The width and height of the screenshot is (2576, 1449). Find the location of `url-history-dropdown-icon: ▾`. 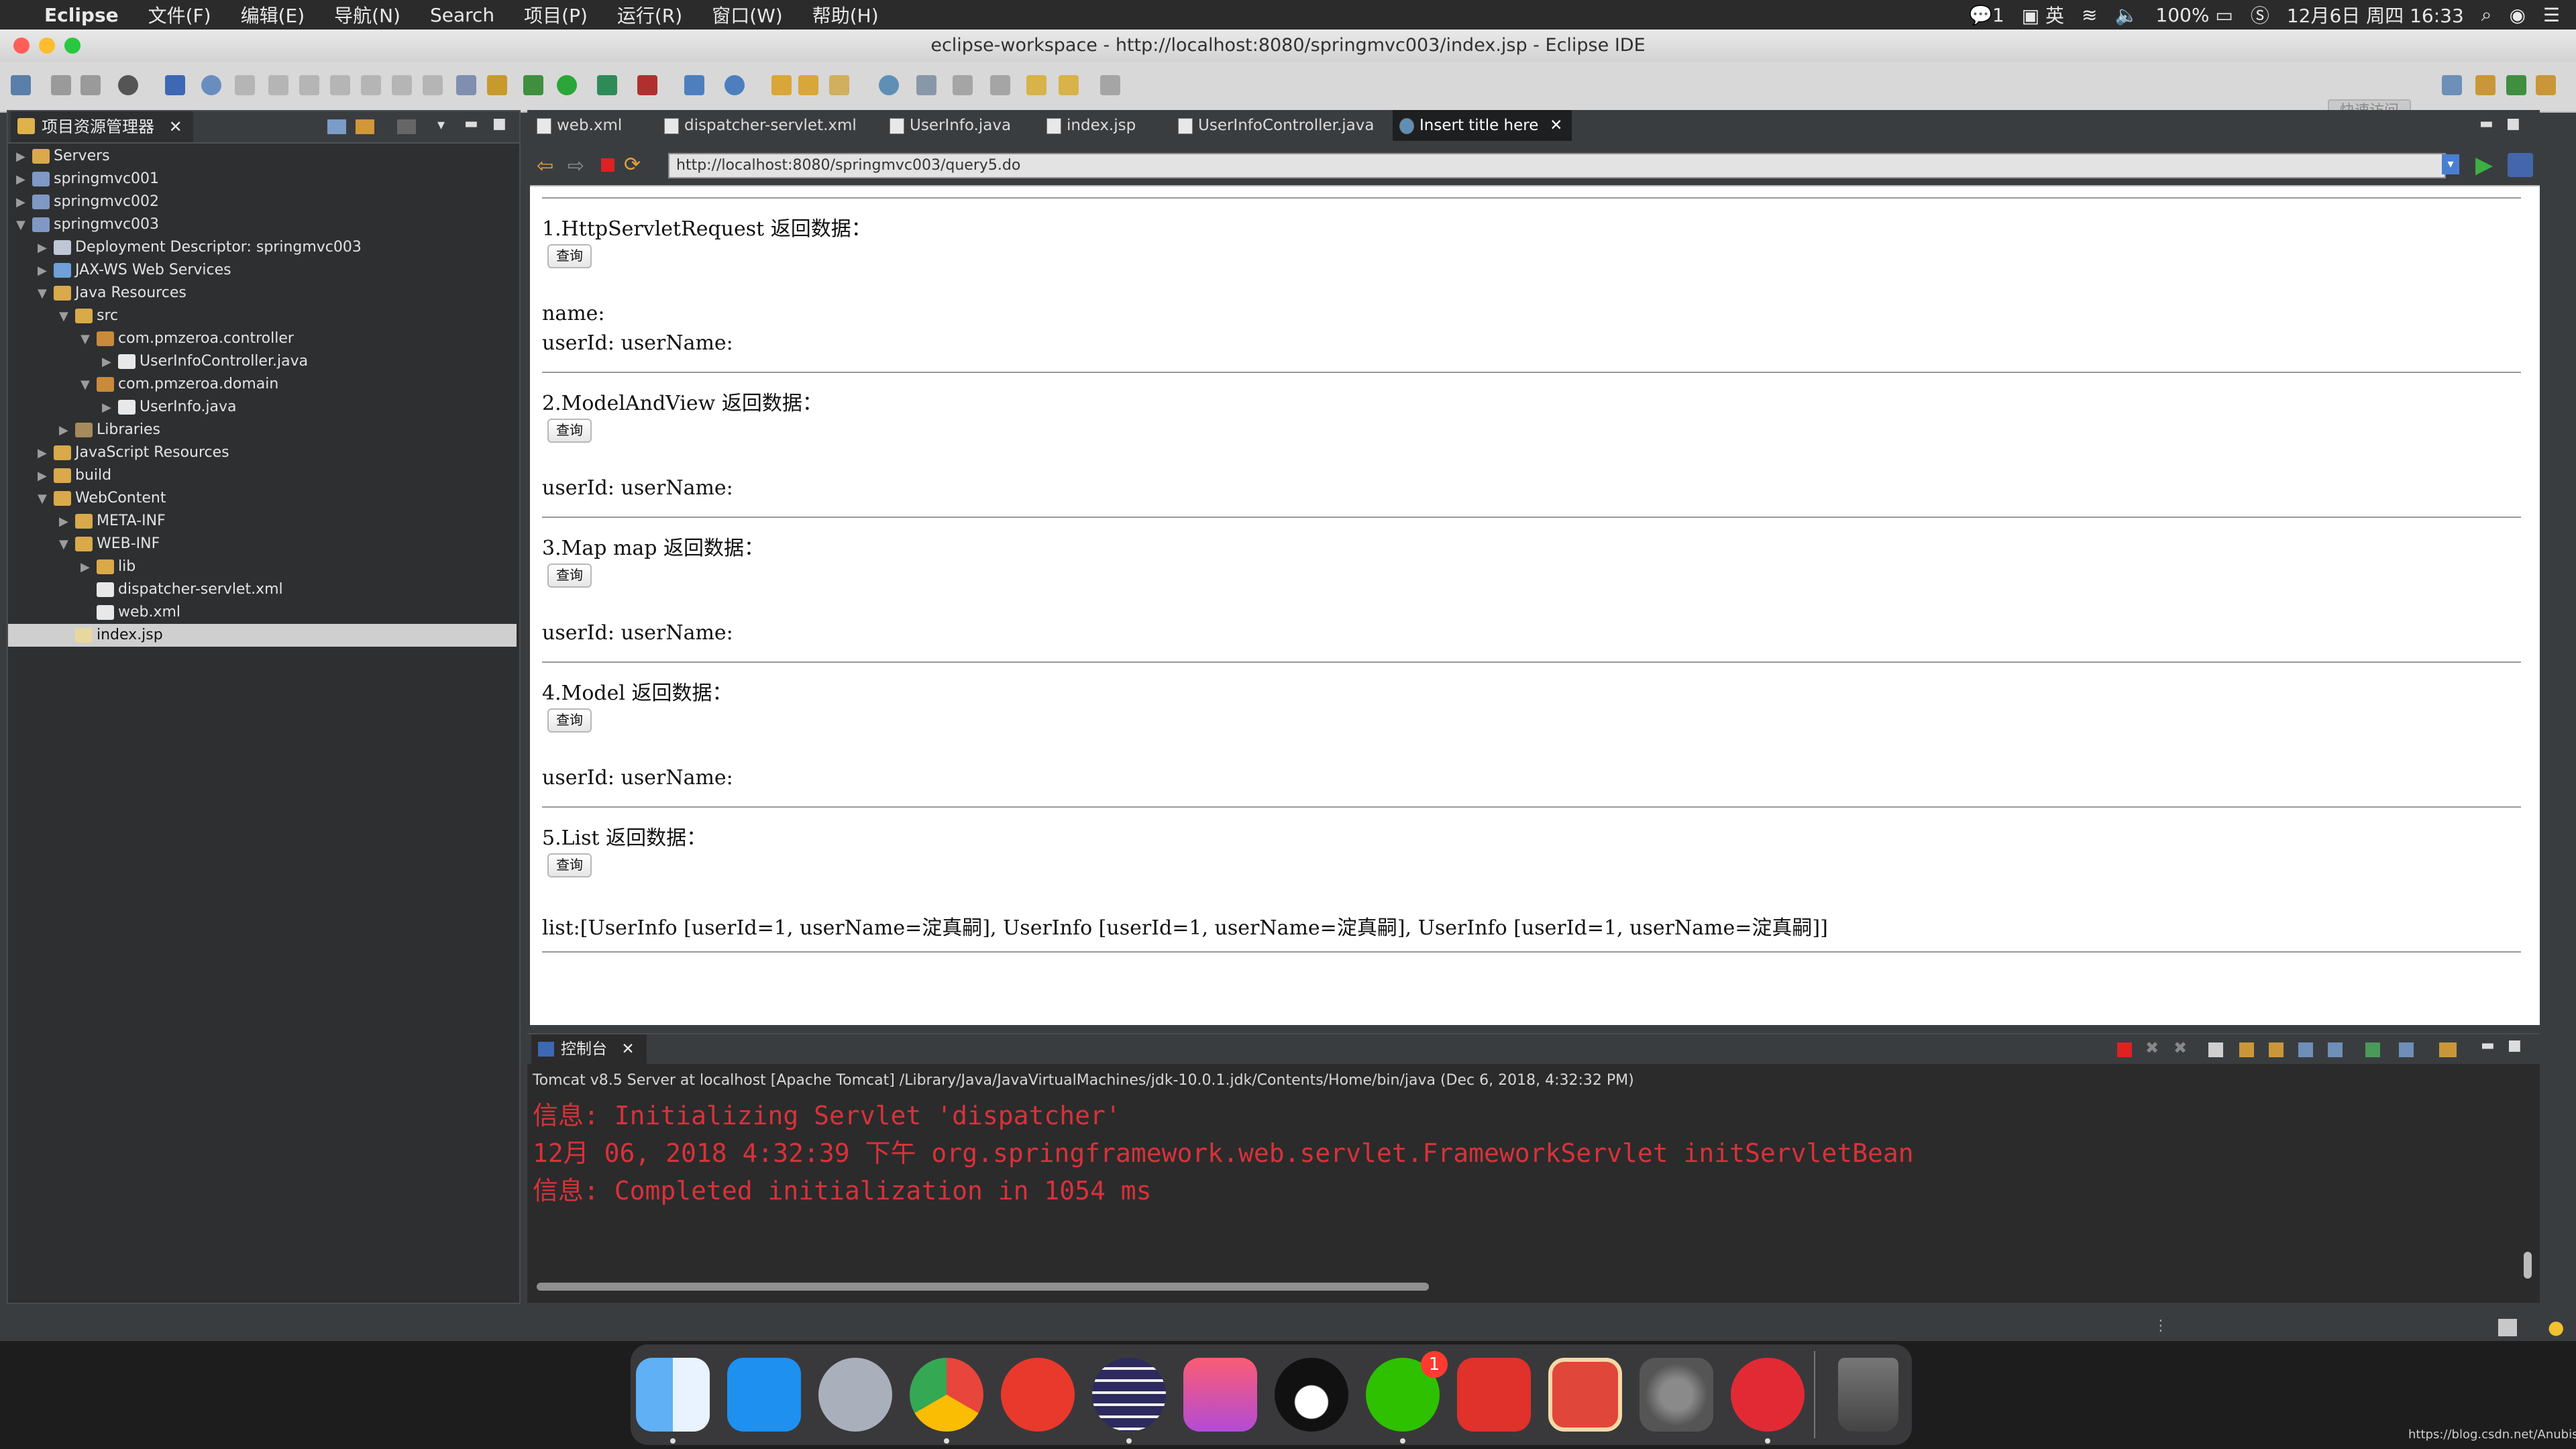

url-history-dropdown-icon: ▾ is located at coordinates (2450, 164).